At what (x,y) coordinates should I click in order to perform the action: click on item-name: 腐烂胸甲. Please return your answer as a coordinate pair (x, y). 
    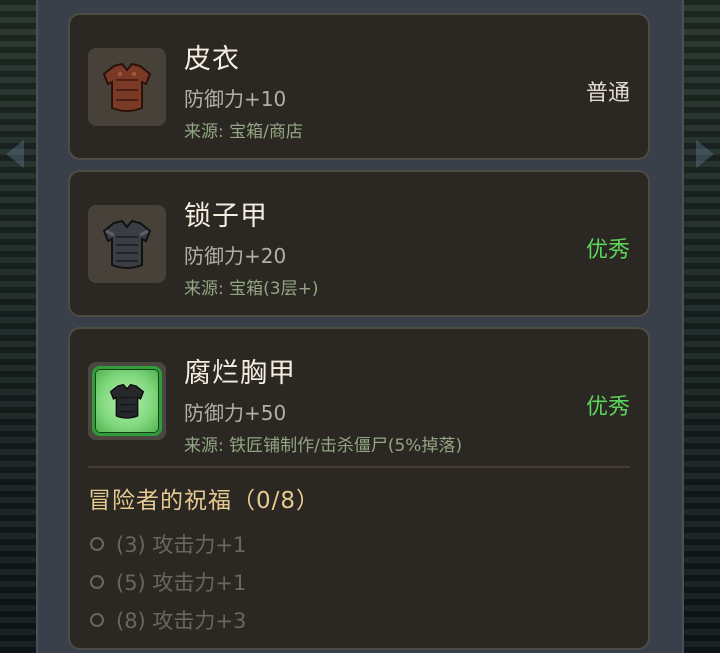
    Looking at the image, I should click on (240, 373).